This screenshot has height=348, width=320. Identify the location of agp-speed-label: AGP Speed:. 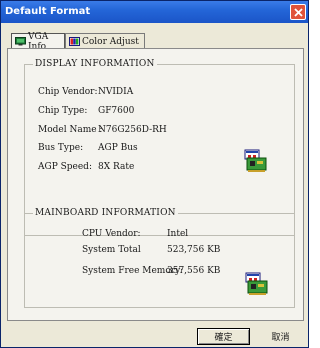
(65, 167).